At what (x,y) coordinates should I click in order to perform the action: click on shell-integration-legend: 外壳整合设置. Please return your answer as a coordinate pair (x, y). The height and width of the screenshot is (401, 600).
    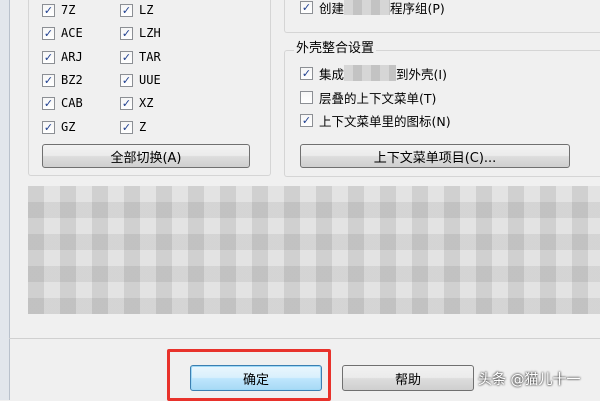
    Looking at the image, I should click on (335, 46).